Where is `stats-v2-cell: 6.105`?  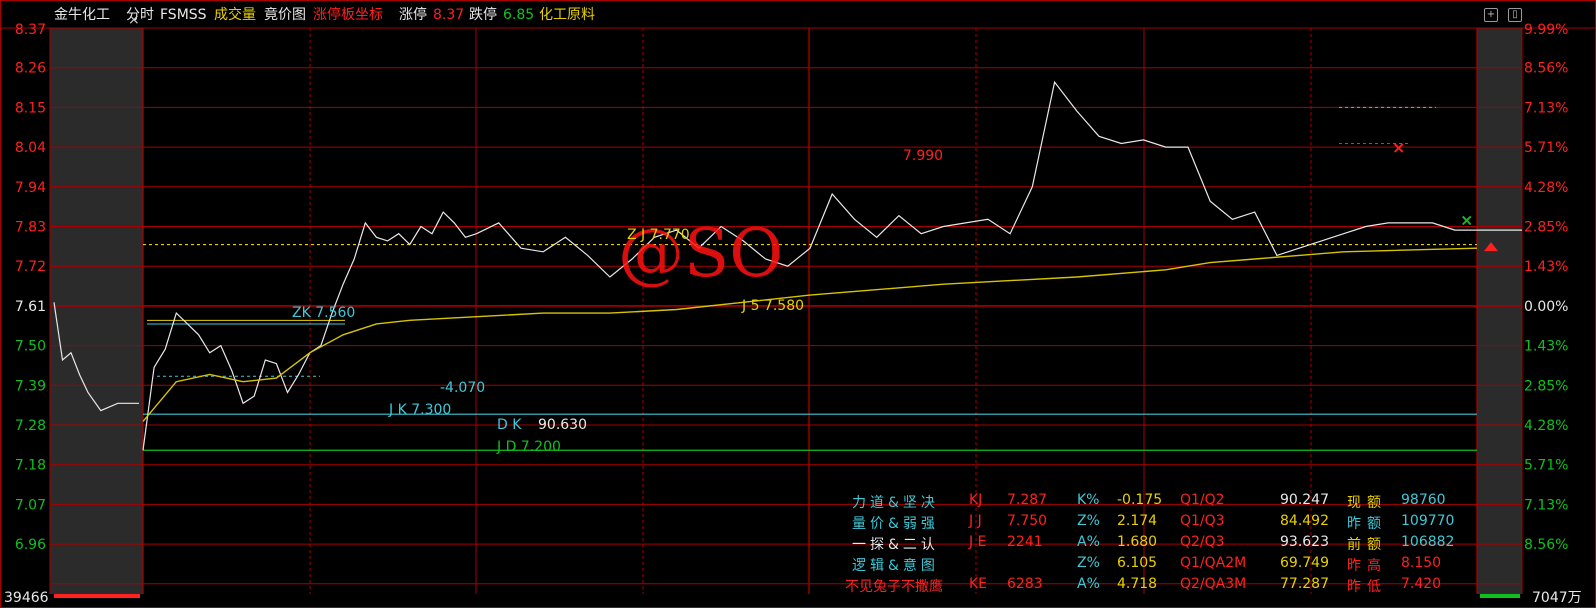
stats-v2-cell: 6.105 is located at coordinates (1137, 563).